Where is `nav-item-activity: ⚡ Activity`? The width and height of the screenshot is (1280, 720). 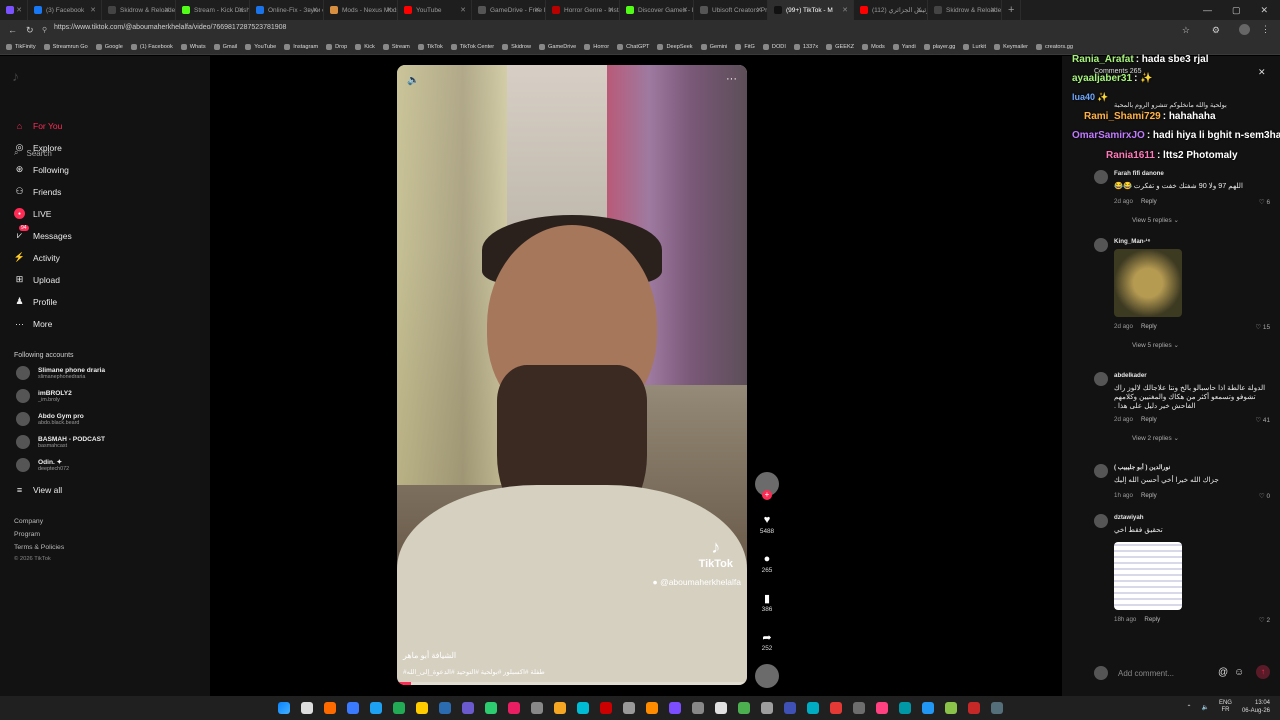 nav-item-activity: ⚡ Activity is located at coordinates (37, 257).